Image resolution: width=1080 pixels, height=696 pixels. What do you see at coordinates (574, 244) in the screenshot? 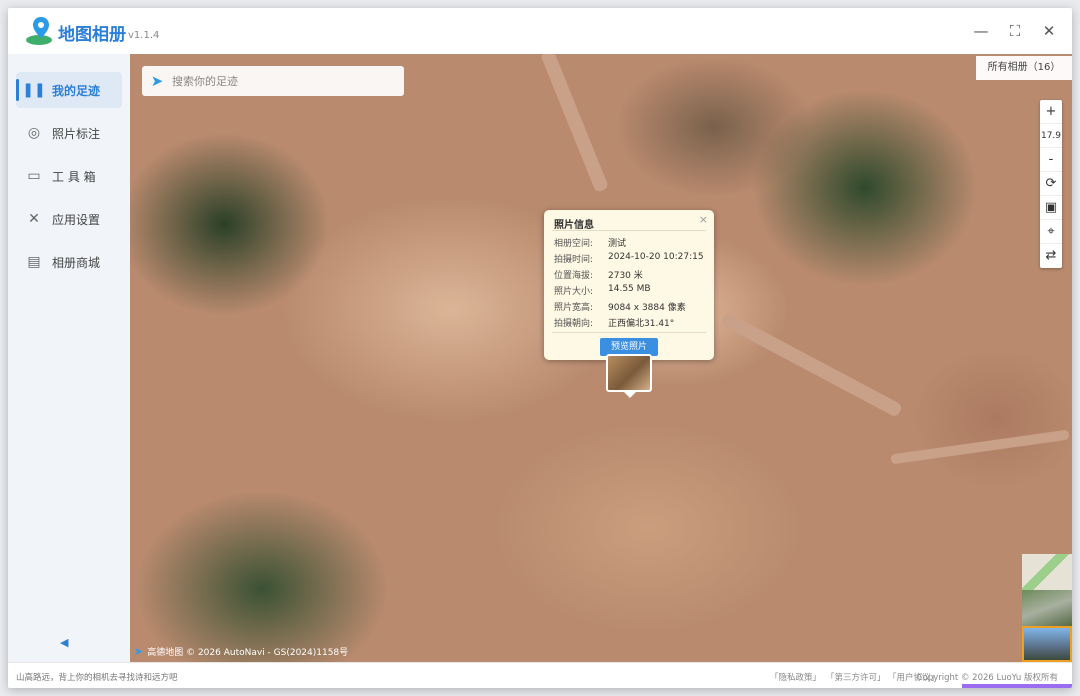
I see `info-key: 相册空间:` at bounding box center [574, 244].